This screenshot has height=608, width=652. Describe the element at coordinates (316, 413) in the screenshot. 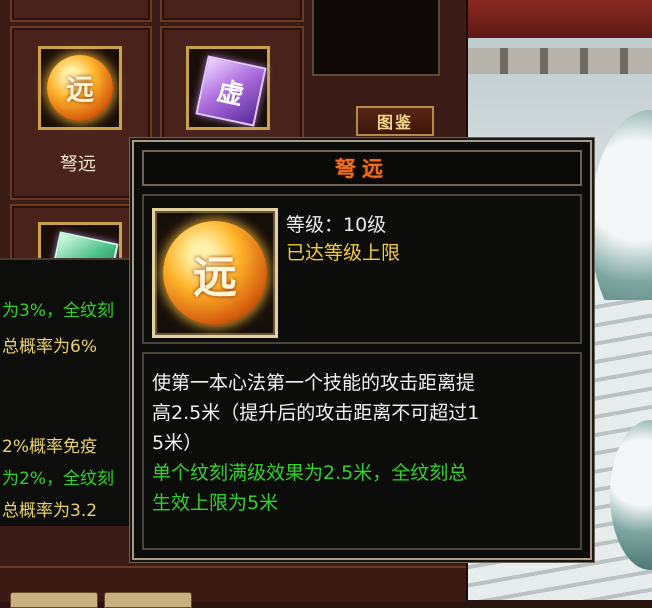

I see `desc-line: 高2.5米（提升后的攻击距离不可超过1` at that location.